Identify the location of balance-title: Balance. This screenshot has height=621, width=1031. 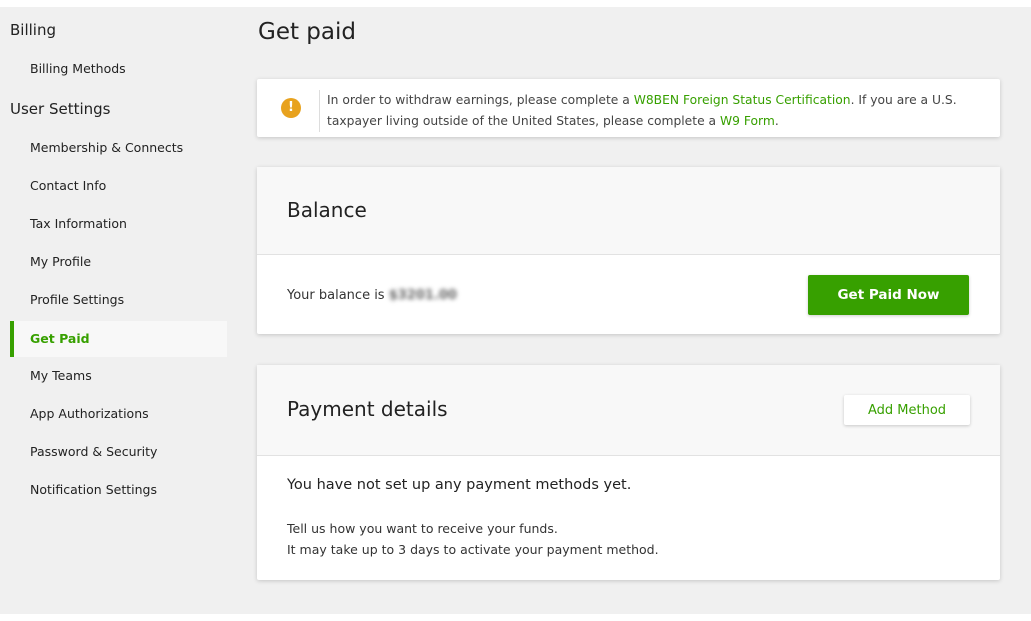
(327, 210).